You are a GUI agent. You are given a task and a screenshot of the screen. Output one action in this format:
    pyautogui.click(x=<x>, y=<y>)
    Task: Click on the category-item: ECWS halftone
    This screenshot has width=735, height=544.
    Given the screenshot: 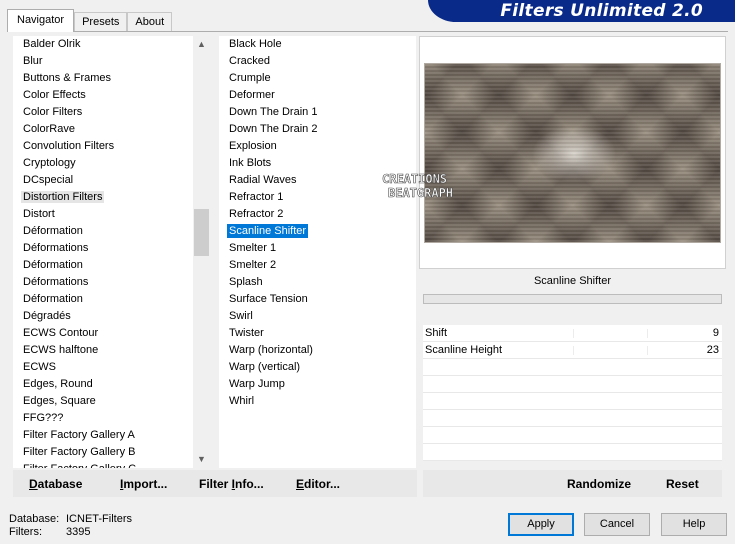 What is the action you would take?
    pyautogui.click(x=103, y=350)
    